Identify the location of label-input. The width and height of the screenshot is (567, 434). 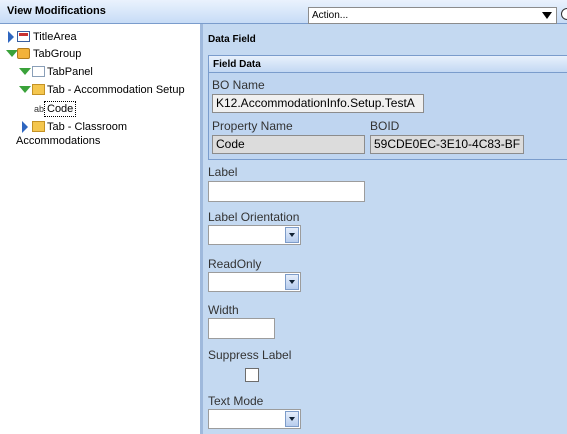
(286, 191).